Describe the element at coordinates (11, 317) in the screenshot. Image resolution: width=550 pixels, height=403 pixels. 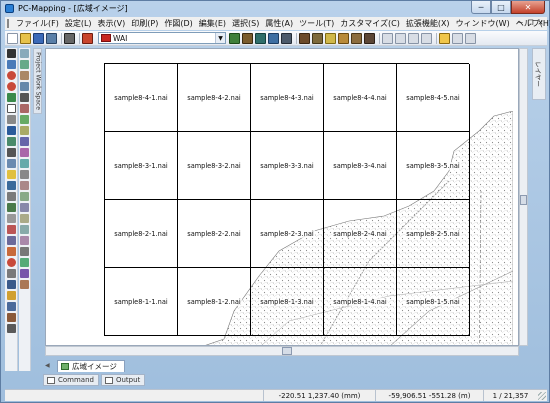
I see `settings-icon` at that location.